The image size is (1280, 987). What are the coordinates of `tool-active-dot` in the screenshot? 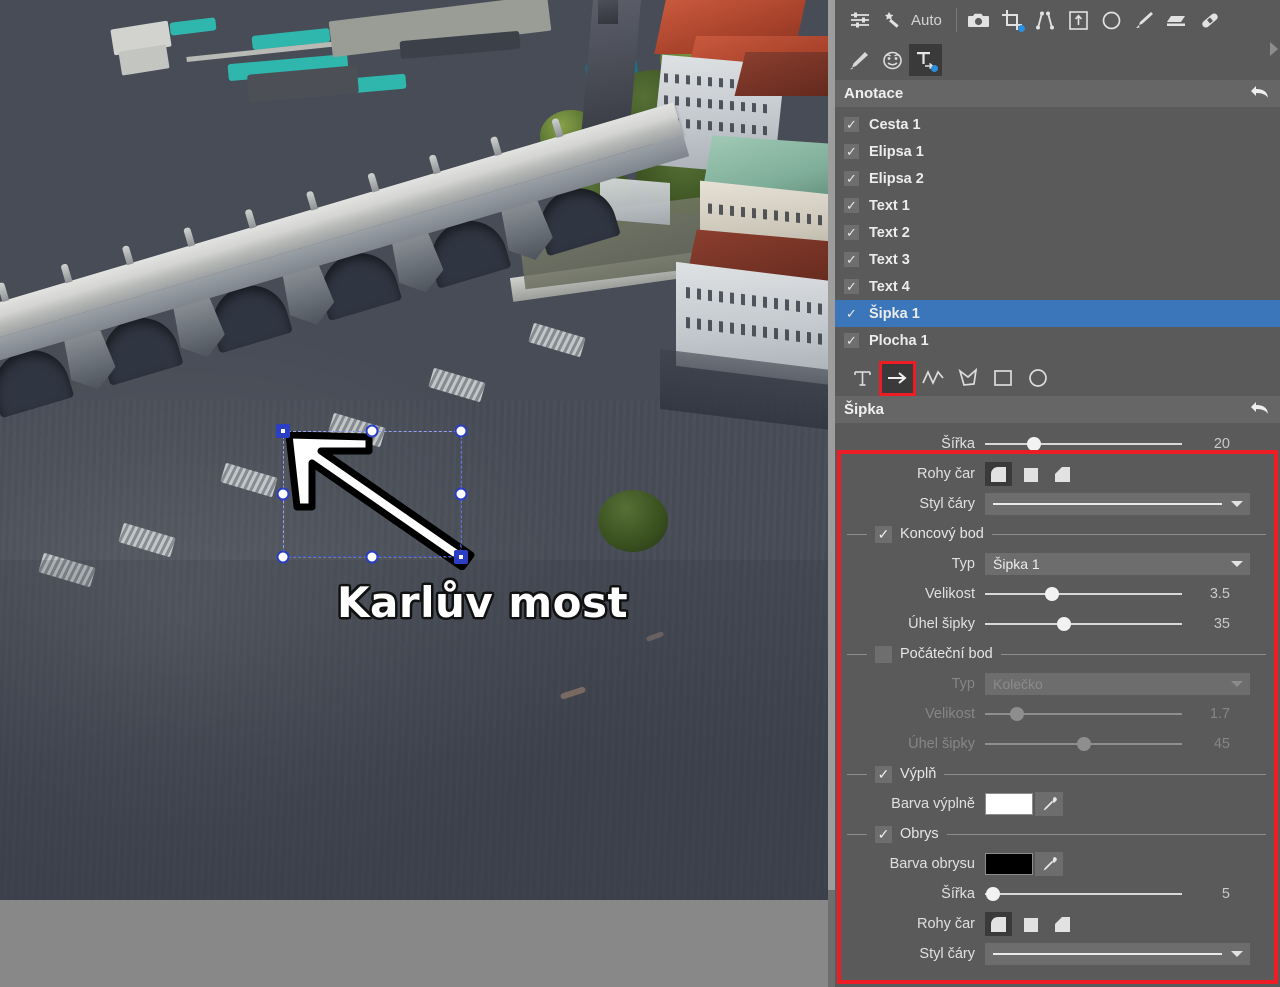 It's located at (934, 68).